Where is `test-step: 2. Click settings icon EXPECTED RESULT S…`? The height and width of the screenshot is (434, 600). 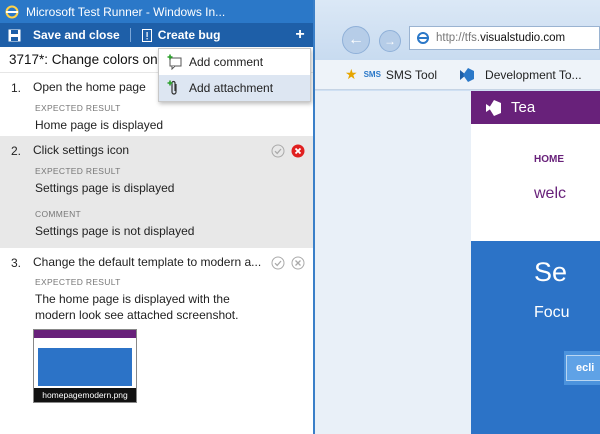 test-step: 2. Click settings icon EXPECTED RESULT S… is located at coordinates (156, 192).